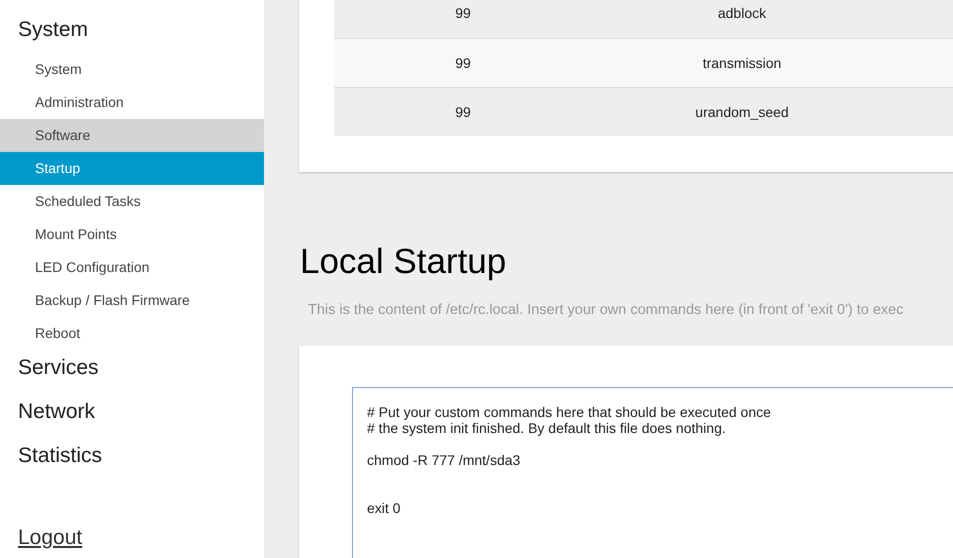  Describe the element at coordinates (742, 62) in the screenshot. I see `table-cell: transmission` at that location.